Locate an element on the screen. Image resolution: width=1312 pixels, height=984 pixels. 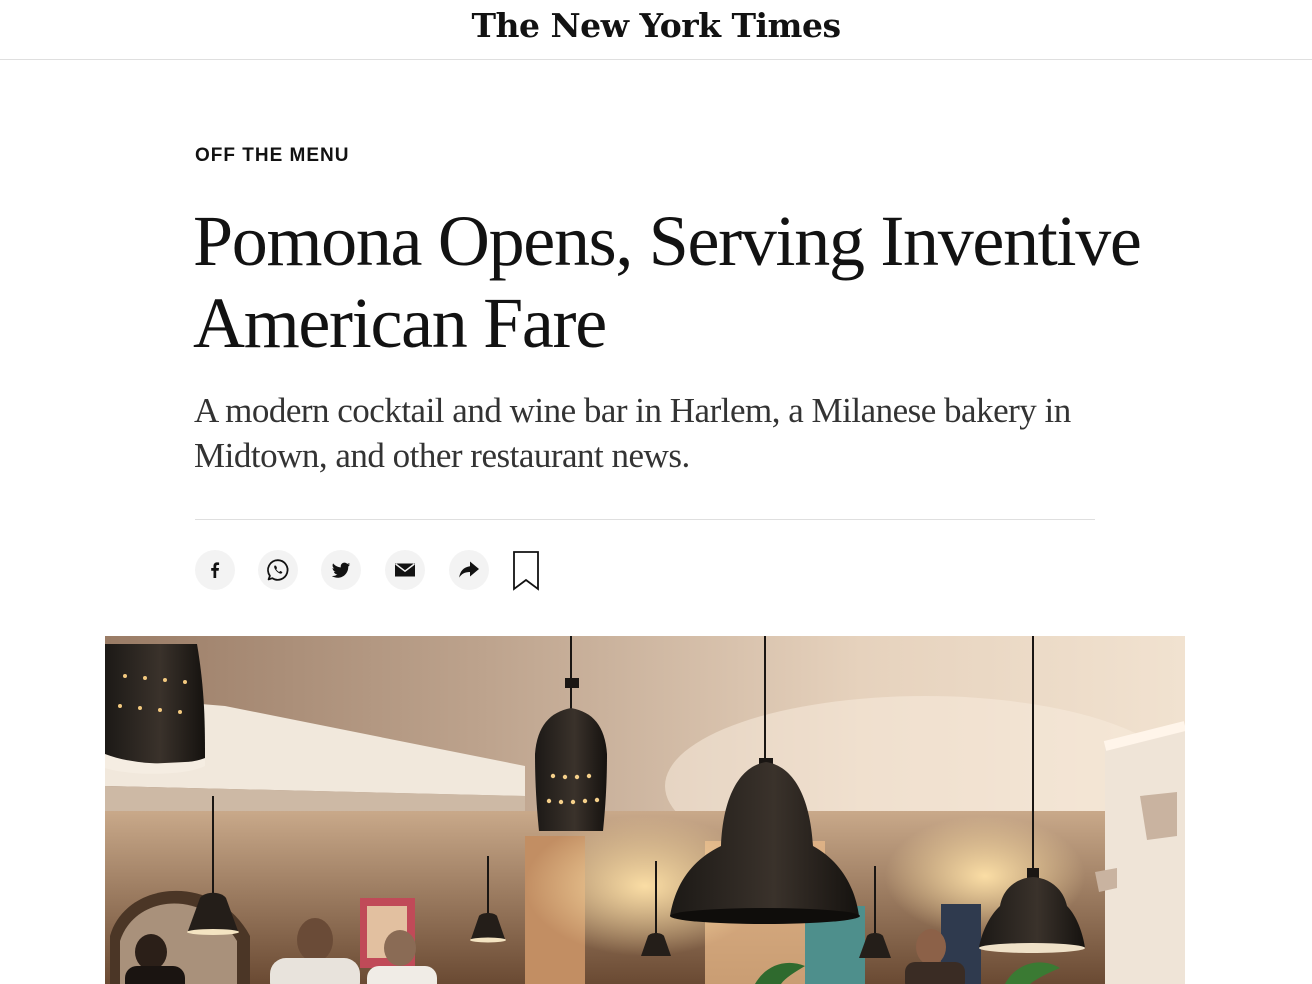
save-bookmark-button is located at coordinates (526, 571).